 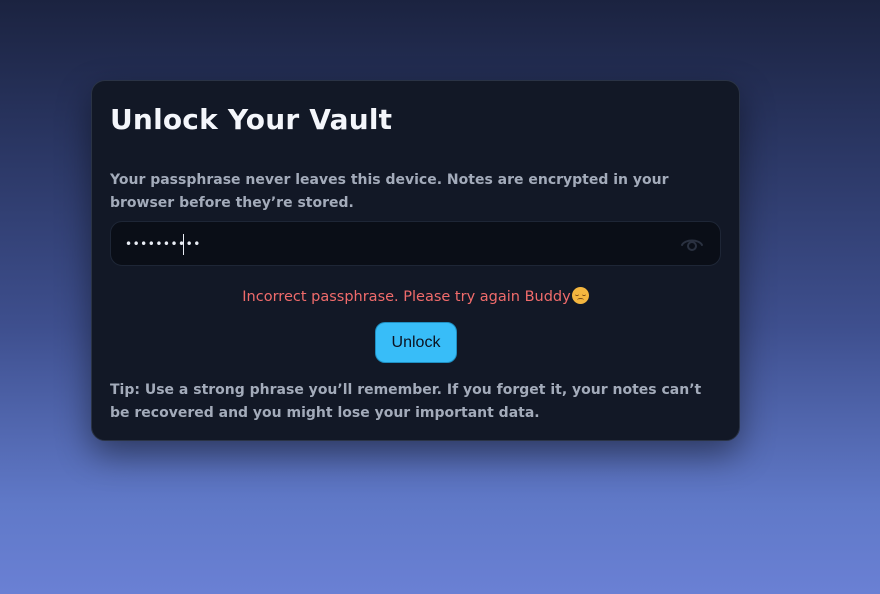 I want to click on unlock-button: Unlock, so click(x=416, y=342).